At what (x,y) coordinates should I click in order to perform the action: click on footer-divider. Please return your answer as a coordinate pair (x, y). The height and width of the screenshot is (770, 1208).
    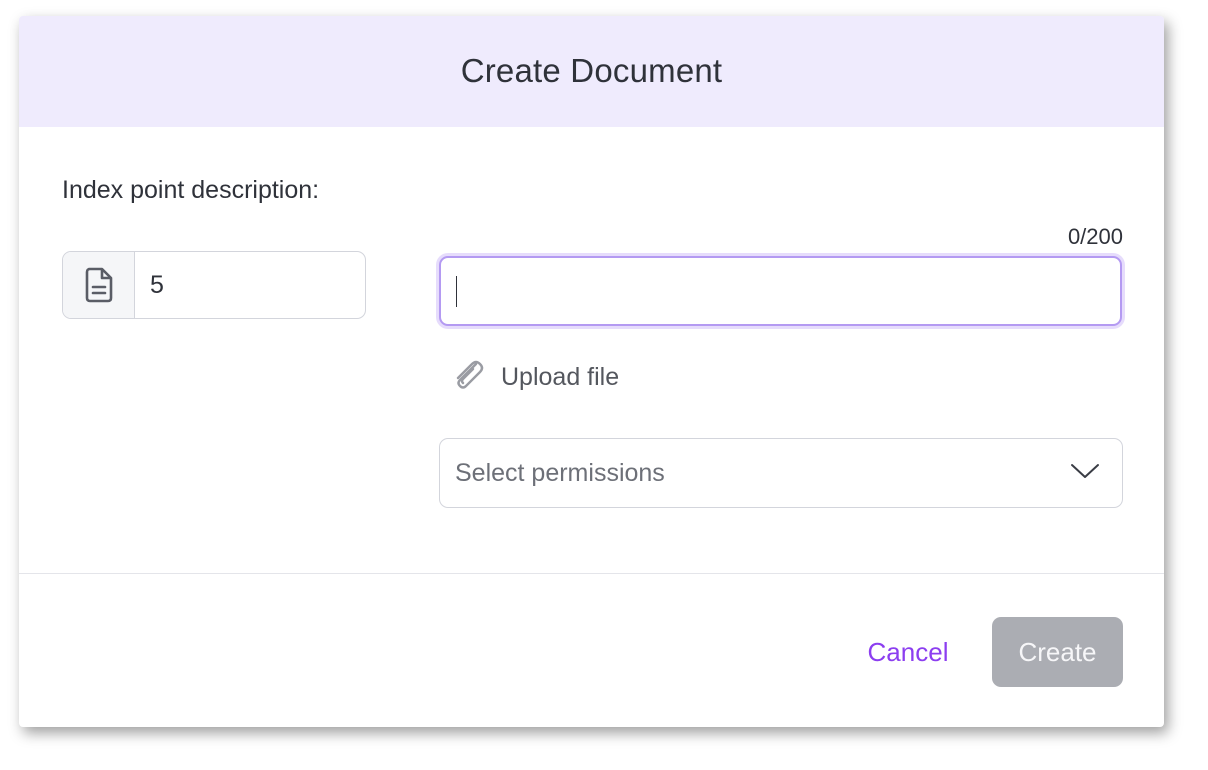
    Looking at the image, I should click on (591, 573).